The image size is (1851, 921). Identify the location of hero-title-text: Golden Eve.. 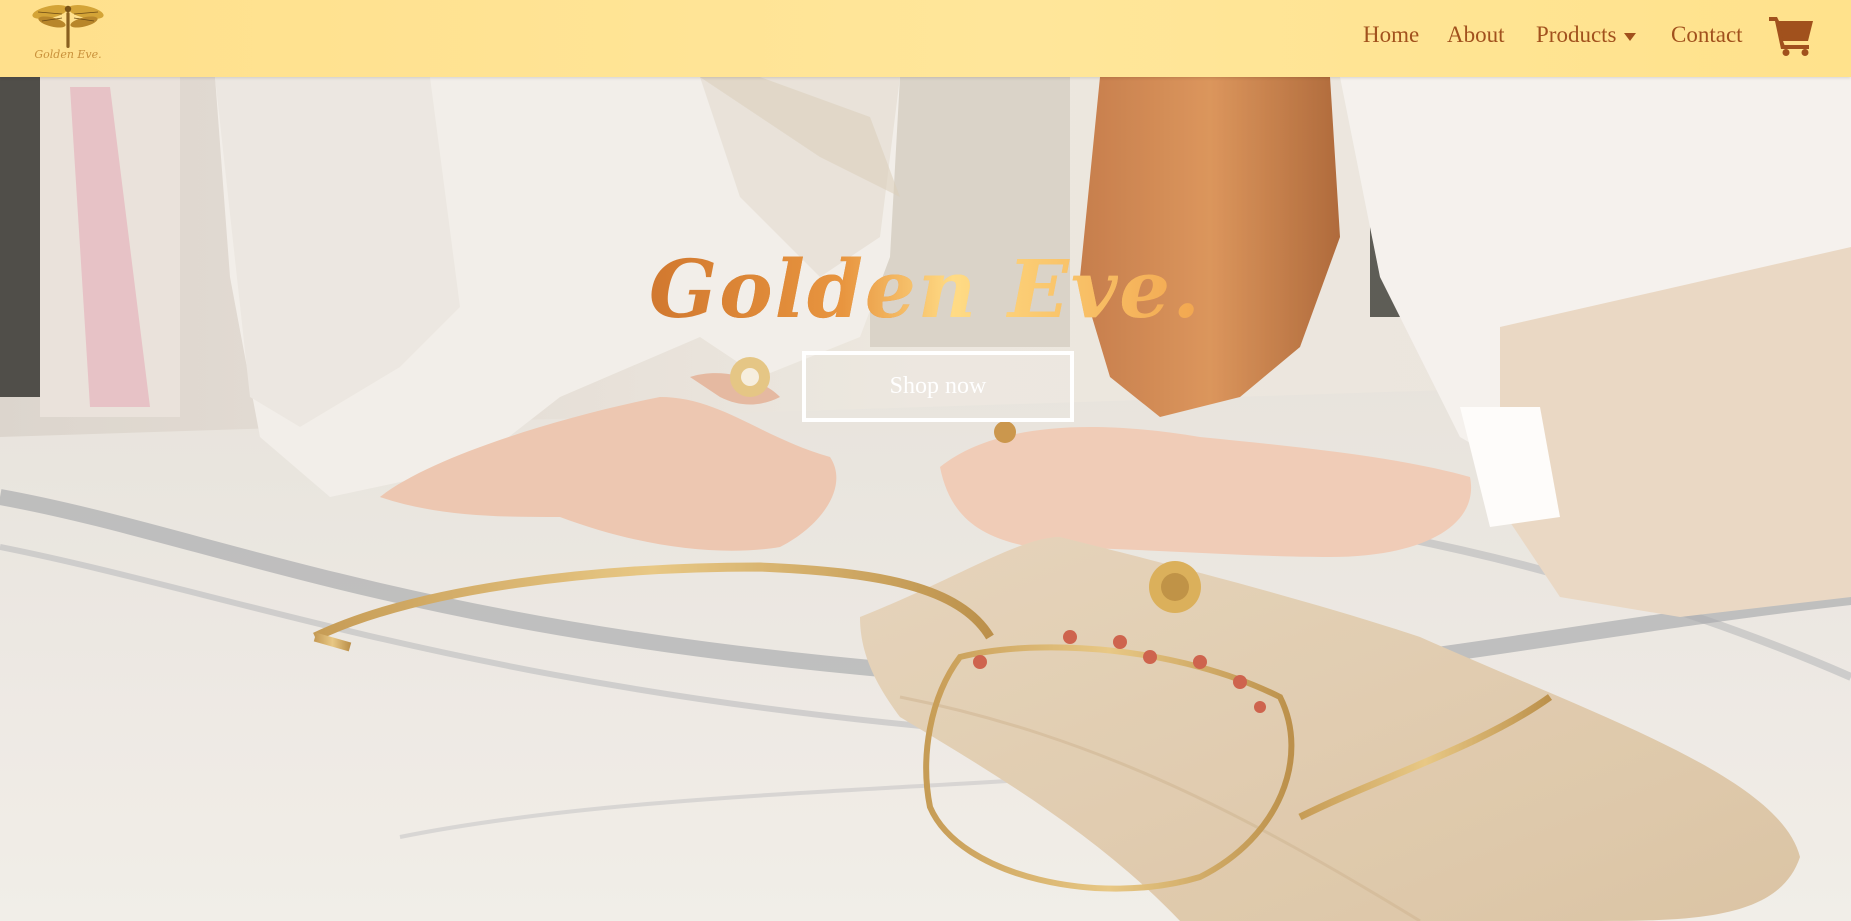
(925, 289).